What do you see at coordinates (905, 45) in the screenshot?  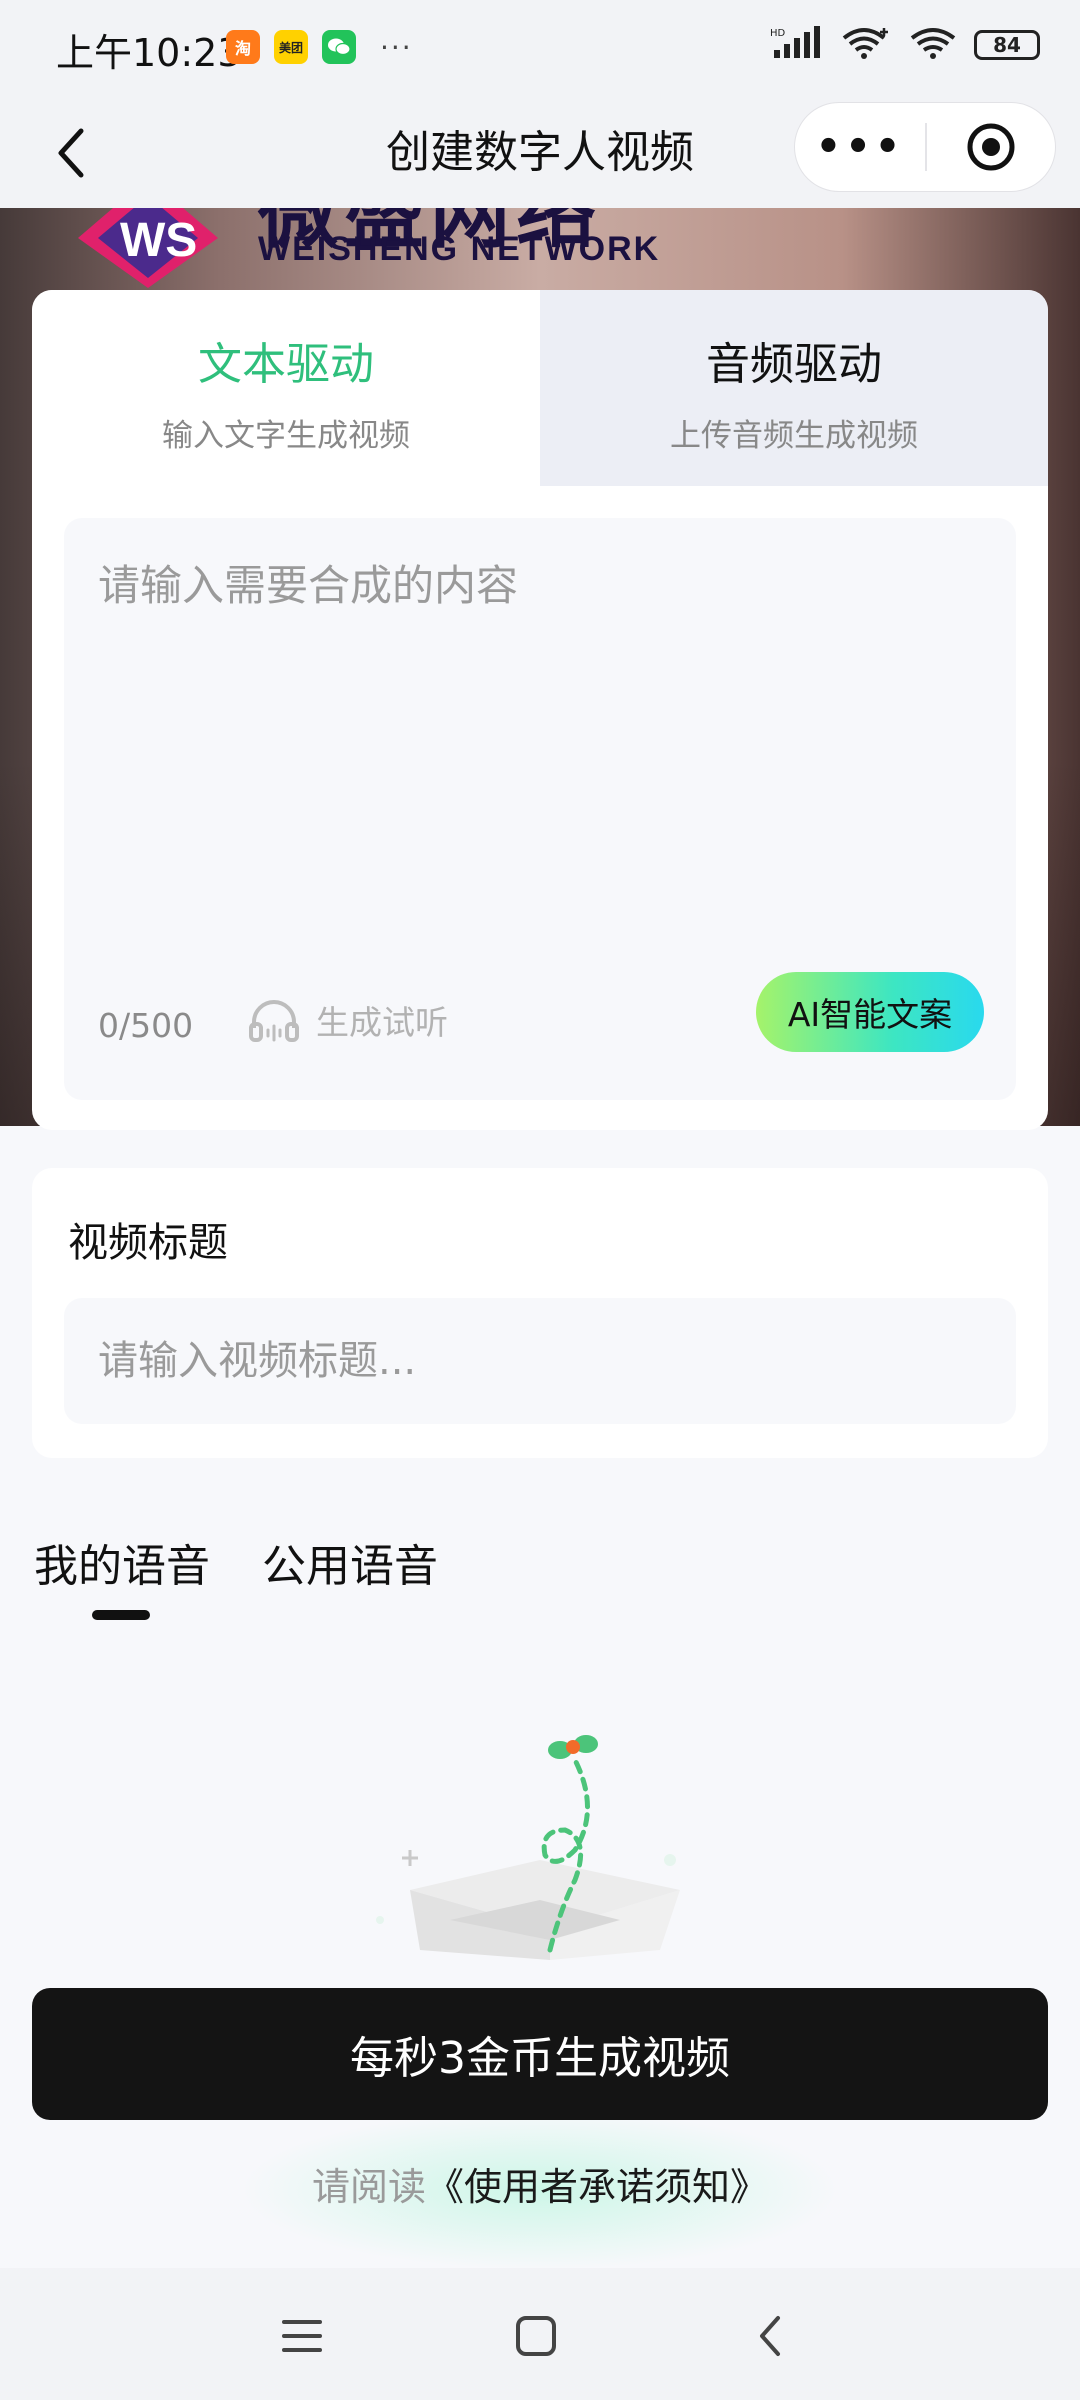 I see `status-right-icons: HD 84` at bounding box center [905, 45].